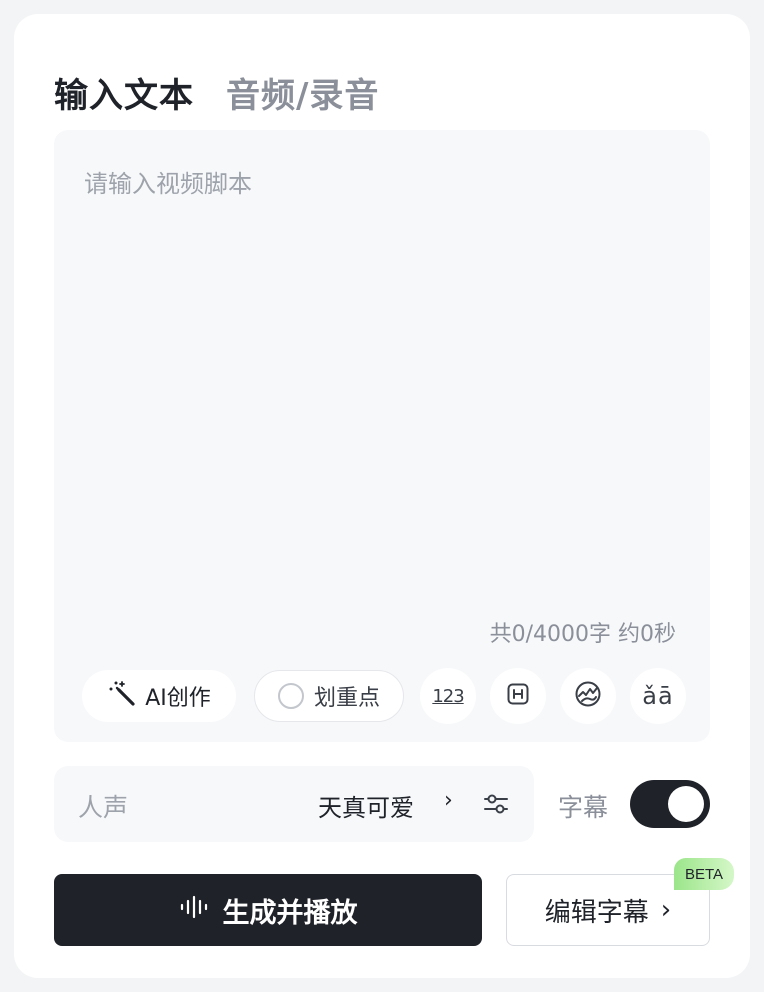  I want to click on ai-create-button: AI创作, so click(159, 696).